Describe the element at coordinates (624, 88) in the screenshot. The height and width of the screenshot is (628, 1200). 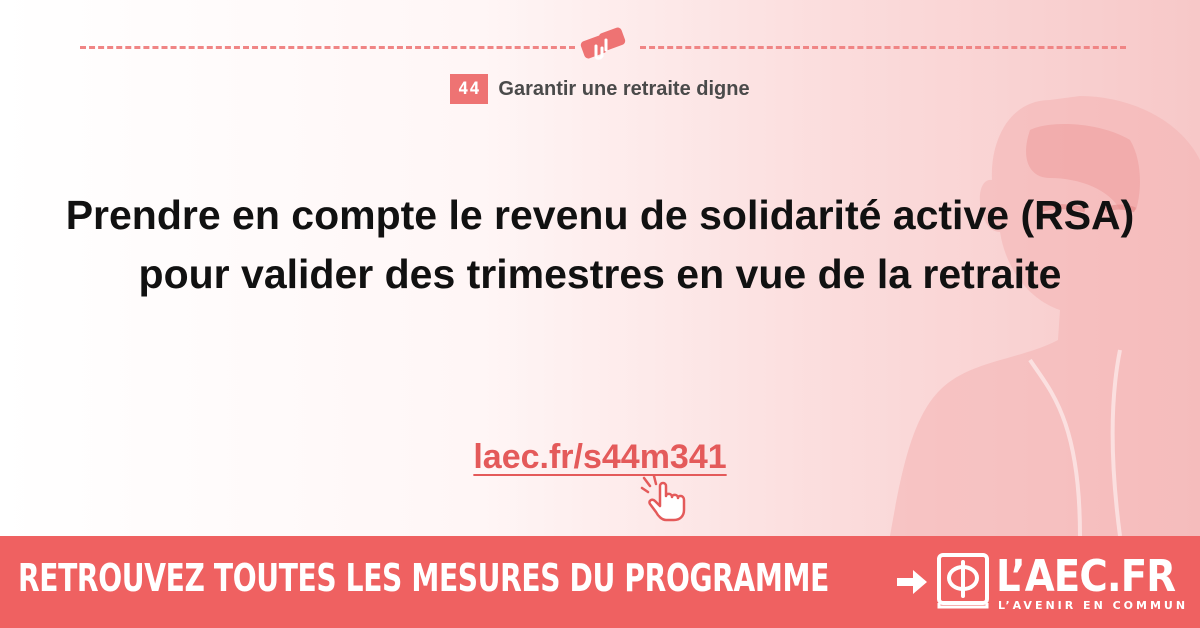
I see `chapter-title: Garantir une retraite digne` at that location.